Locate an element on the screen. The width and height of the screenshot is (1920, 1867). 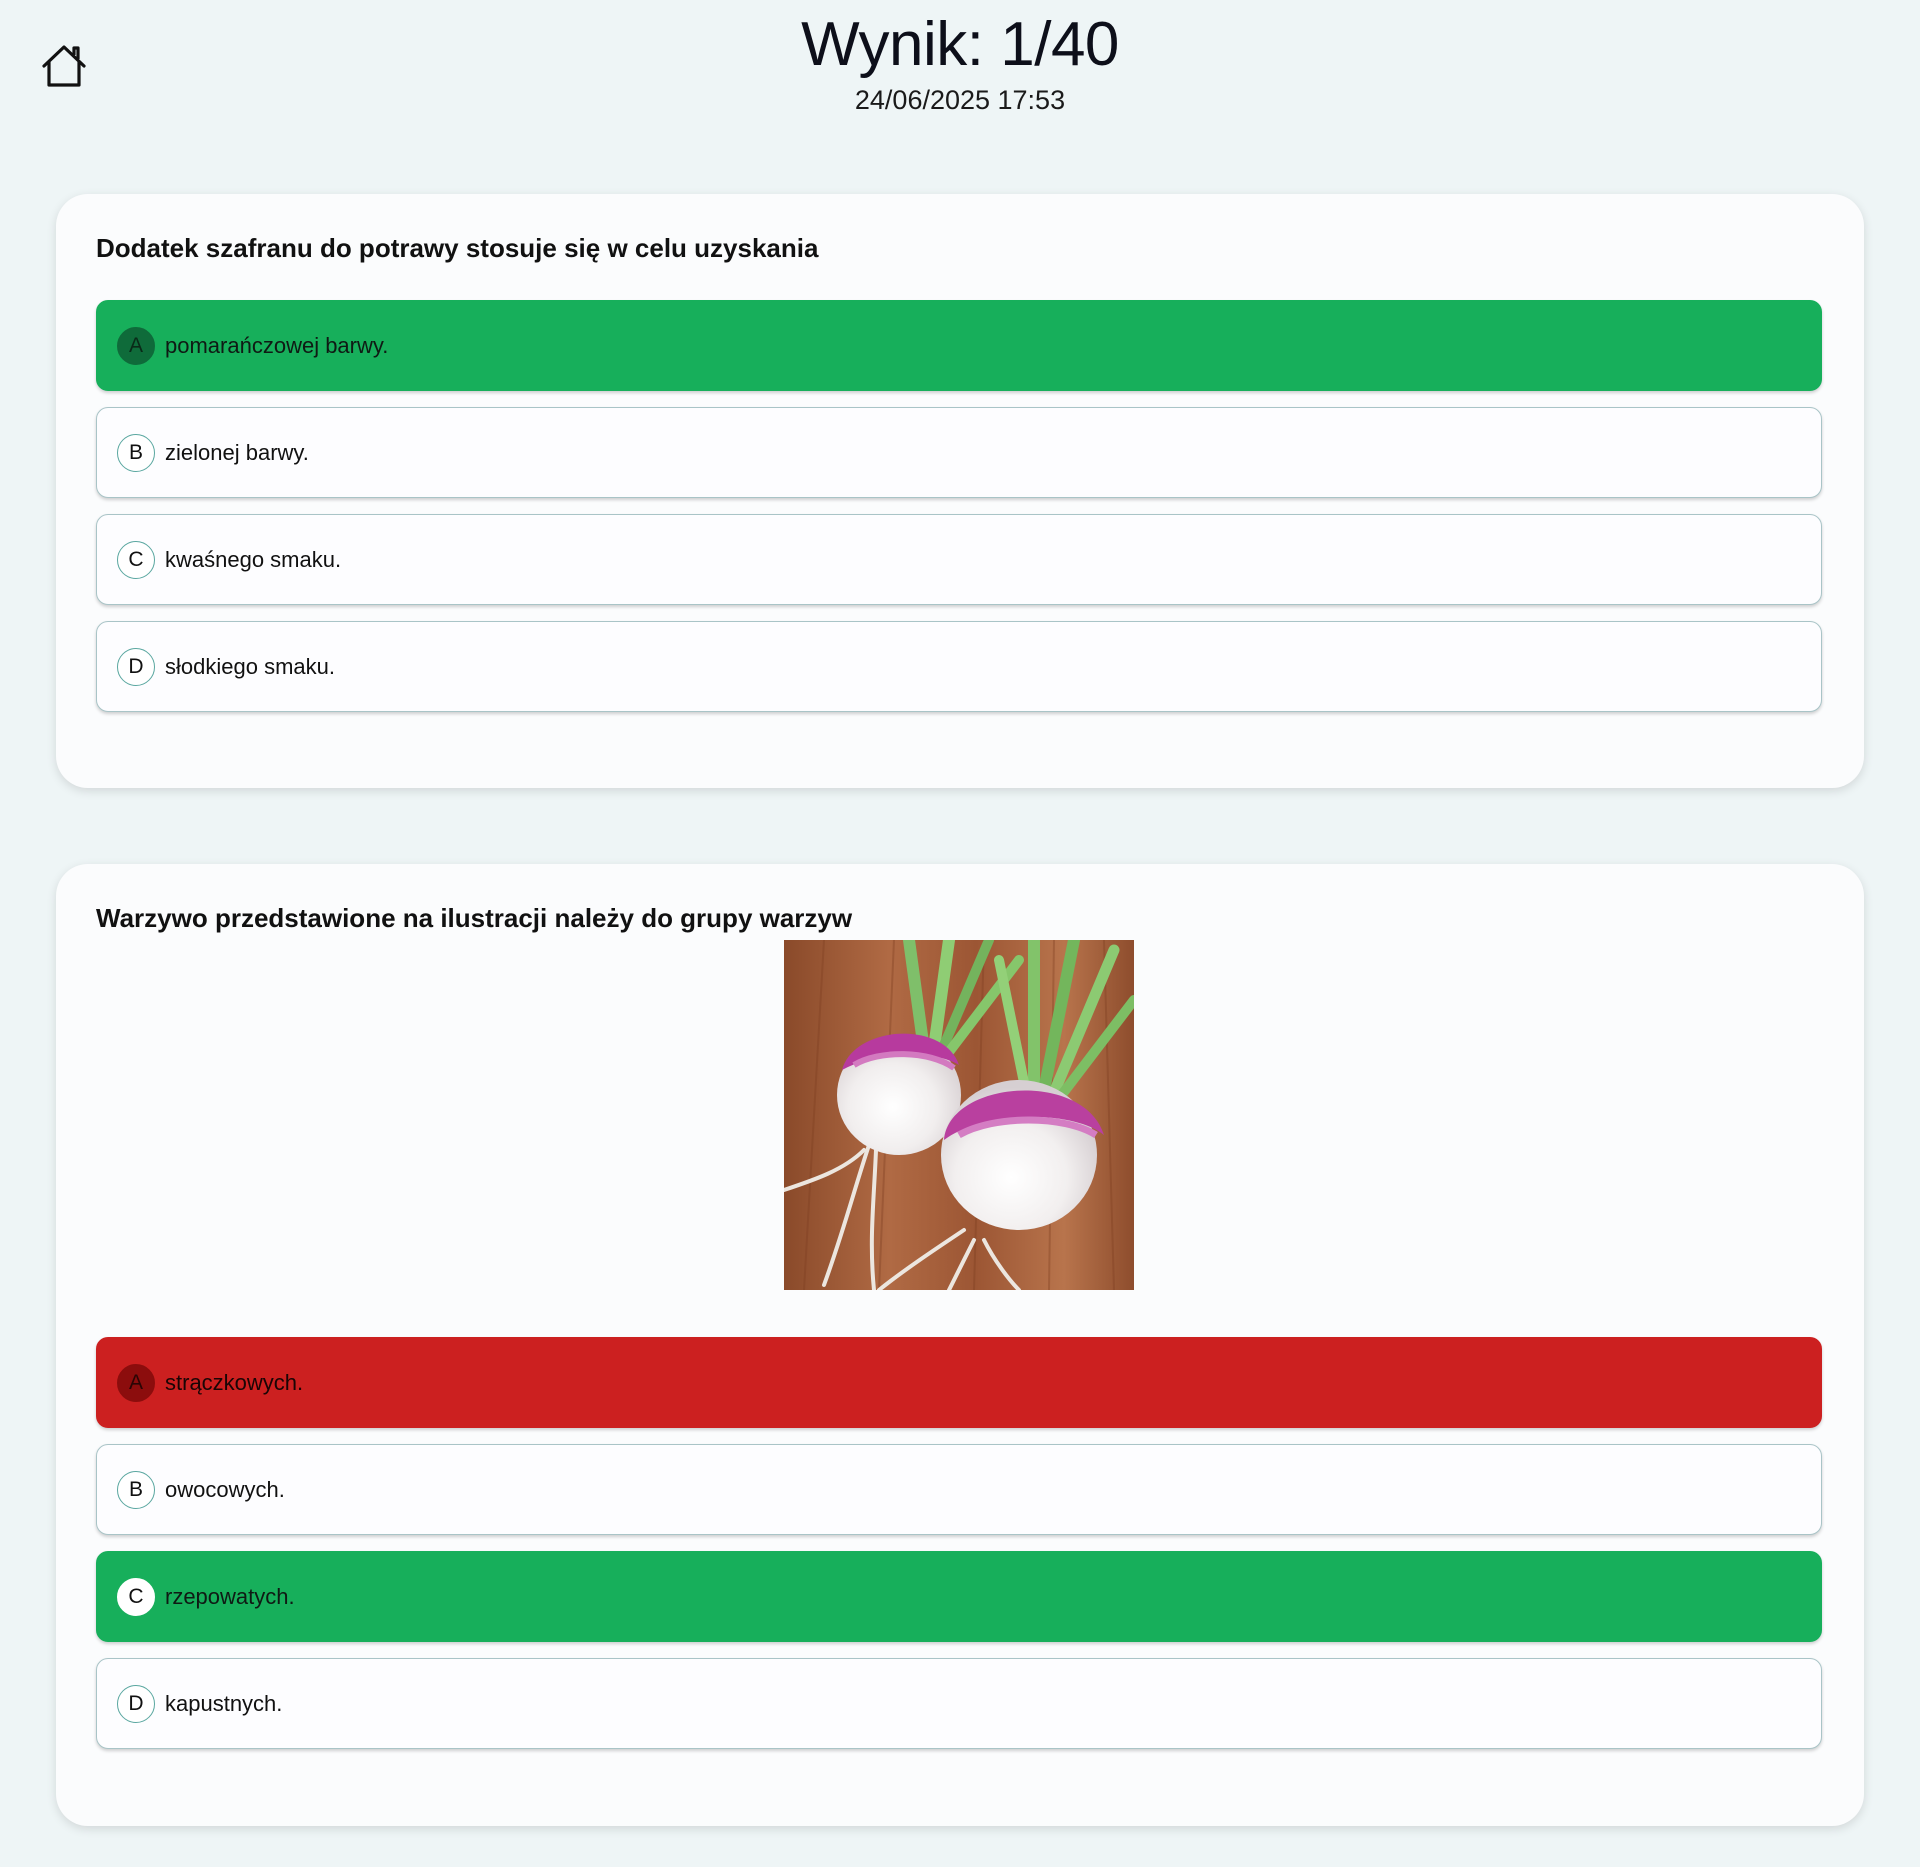
turnip-photo is located at coordinates (959, 1115).